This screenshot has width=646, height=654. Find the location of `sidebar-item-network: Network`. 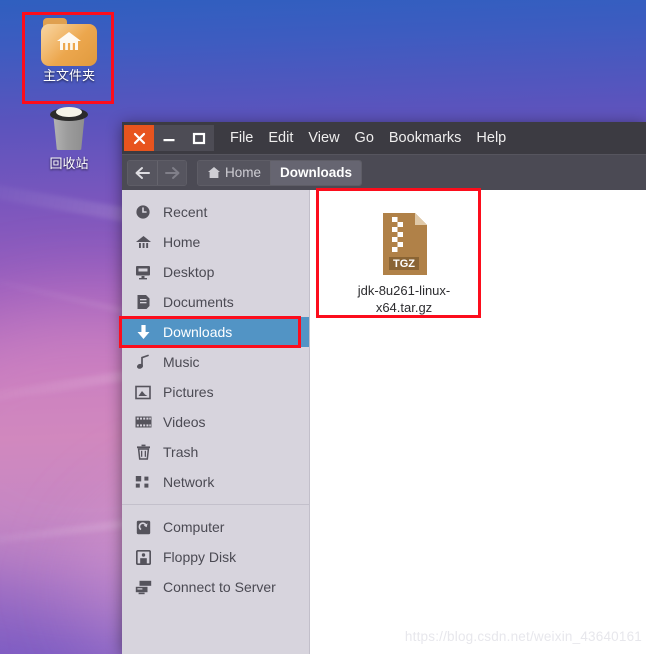

sidebar-item-network: Network is located at coordinates (215, 482).